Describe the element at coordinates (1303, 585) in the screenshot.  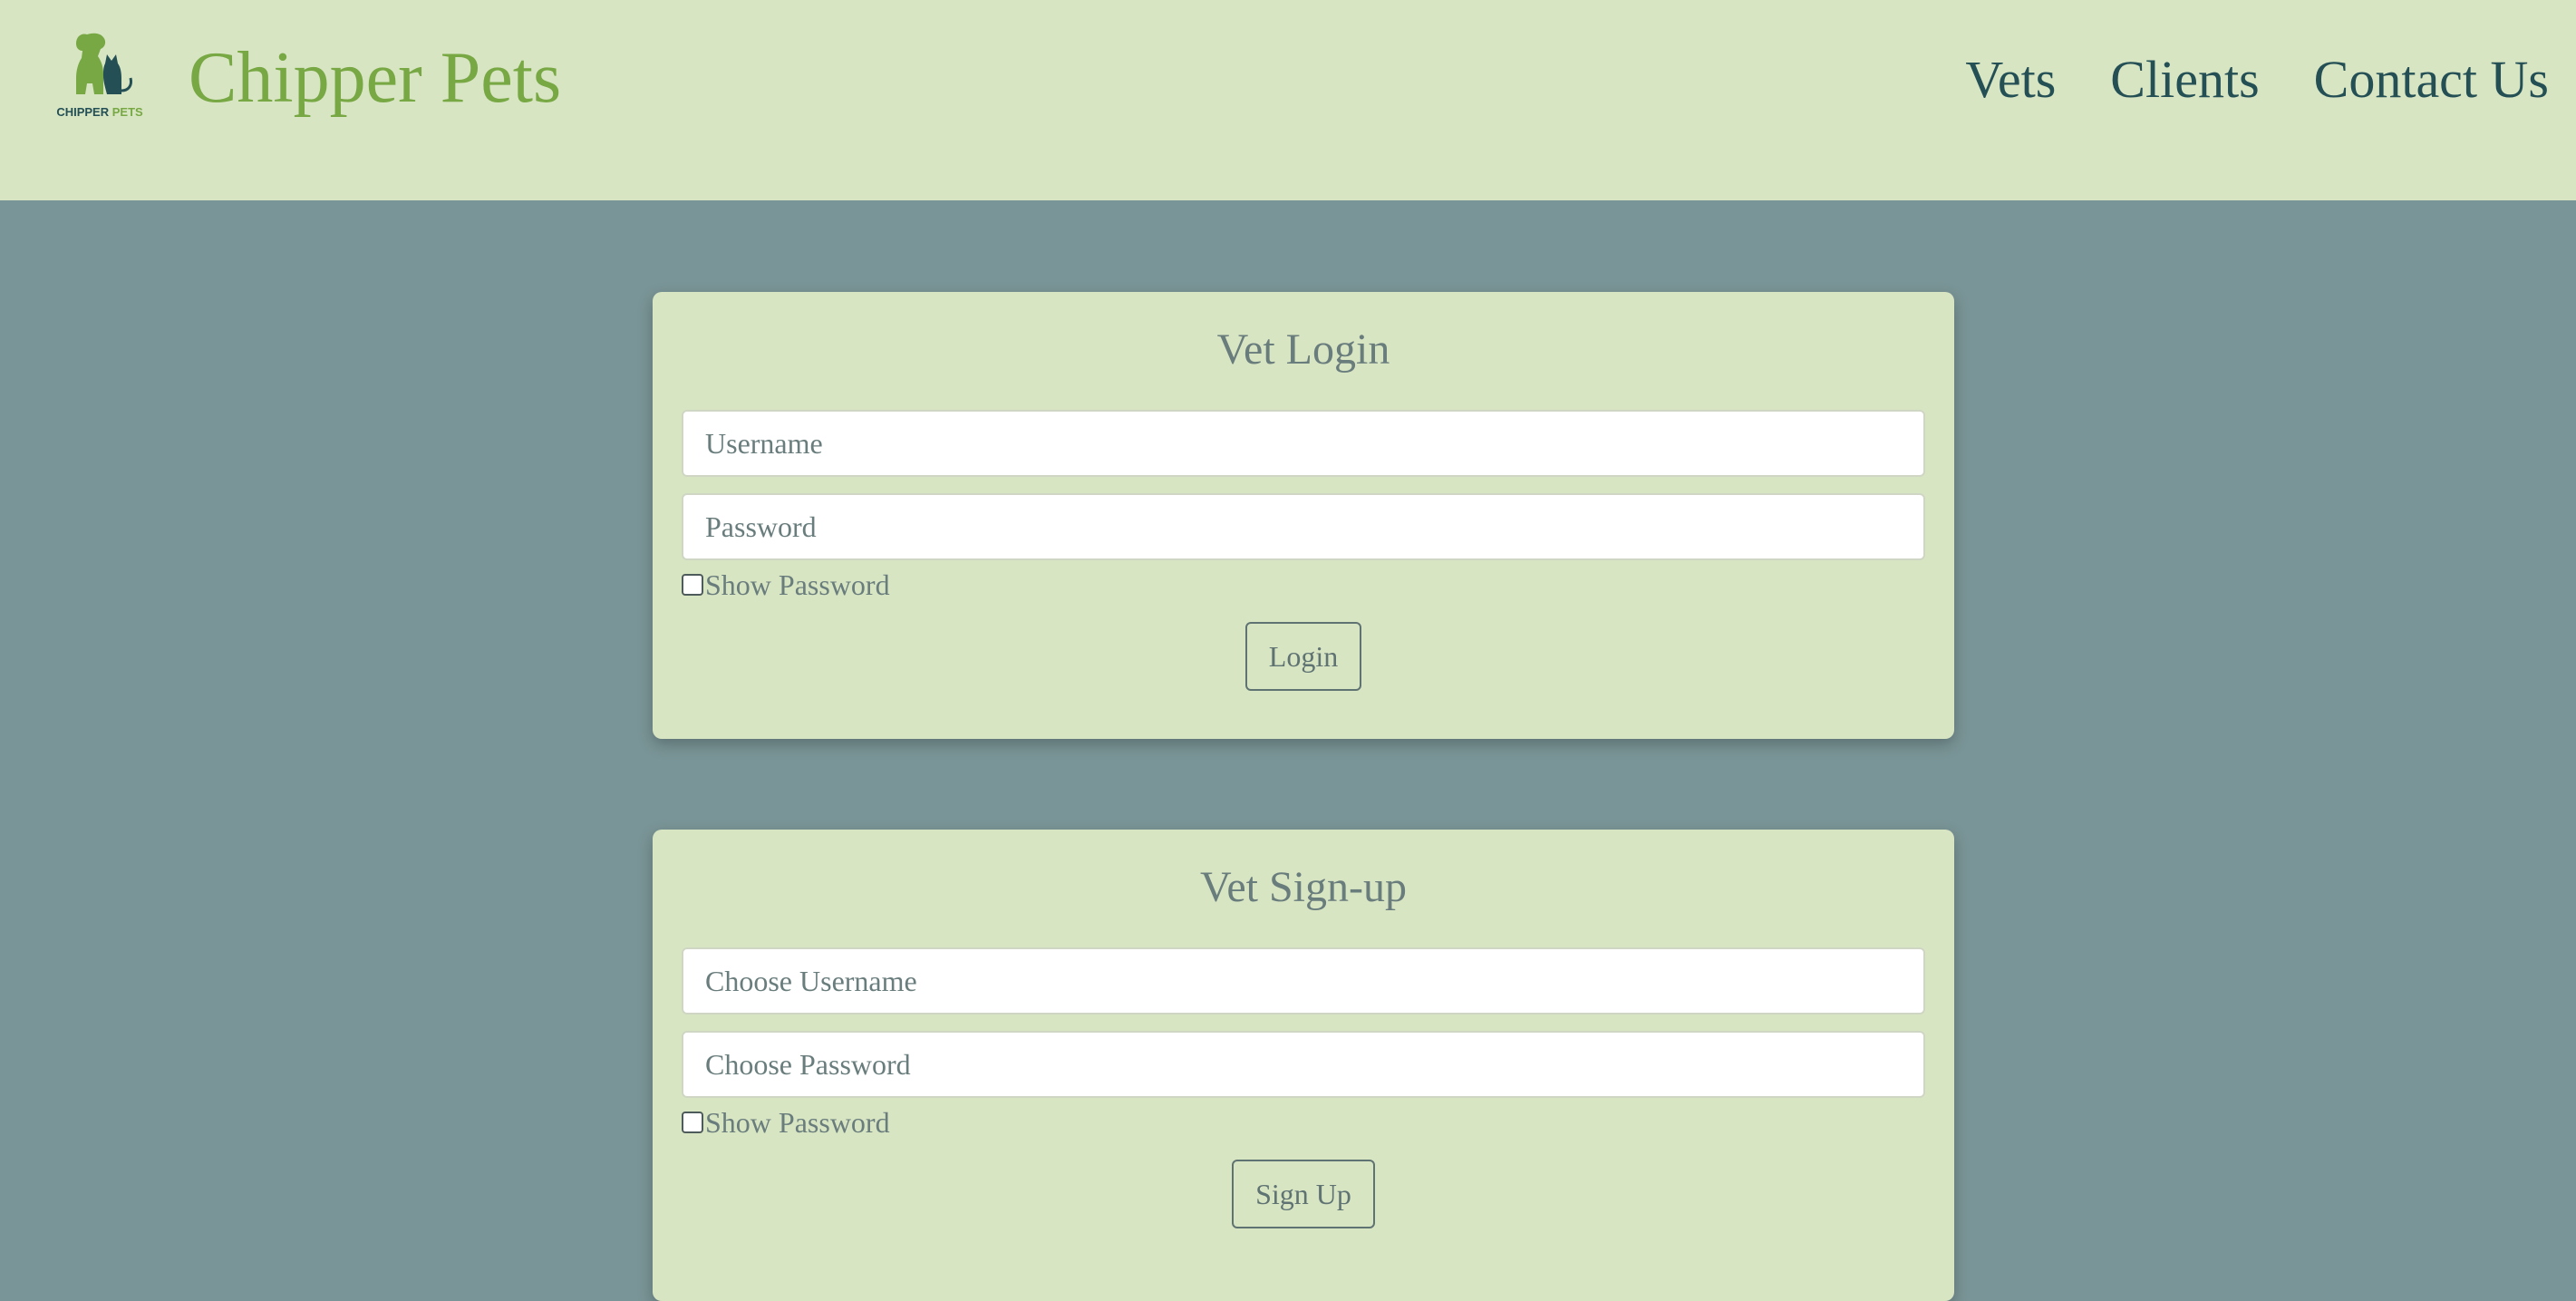
I see `login-show-password-row: Show Password` at that location.